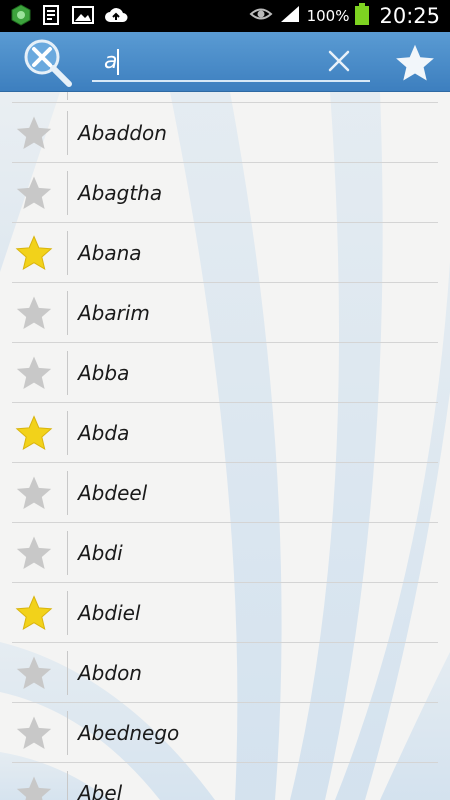 The image size is (450, 800). I want to click on list-item: Abba, so click(225, 373).